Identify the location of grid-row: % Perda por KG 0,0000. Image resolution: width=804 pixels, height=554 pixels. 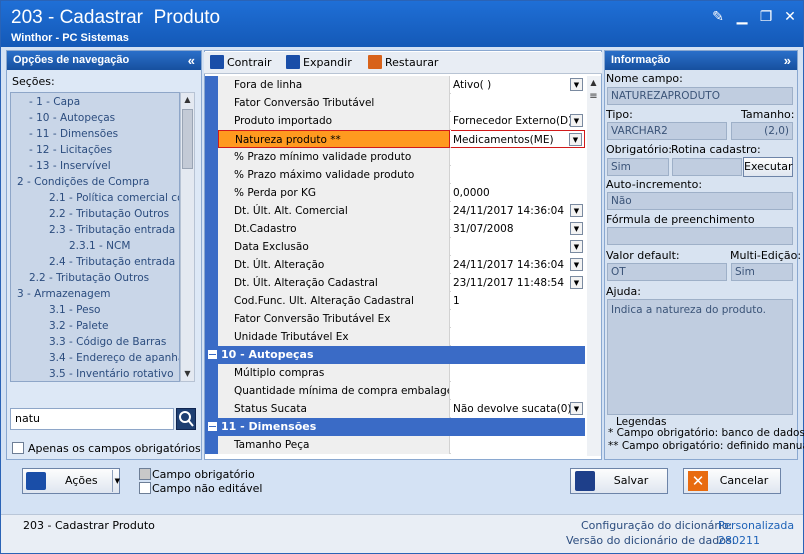
(395, 193).